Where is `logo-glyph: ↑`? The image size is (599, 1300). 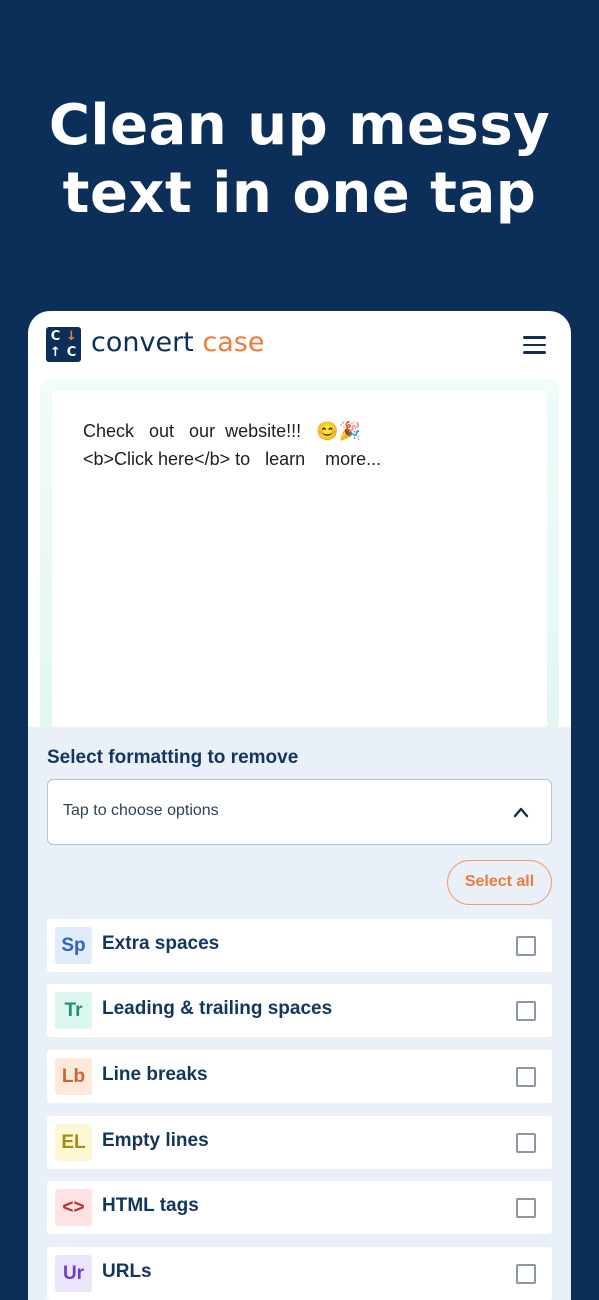
logo-glyph: ↑ is located at coordinates (55, 352).